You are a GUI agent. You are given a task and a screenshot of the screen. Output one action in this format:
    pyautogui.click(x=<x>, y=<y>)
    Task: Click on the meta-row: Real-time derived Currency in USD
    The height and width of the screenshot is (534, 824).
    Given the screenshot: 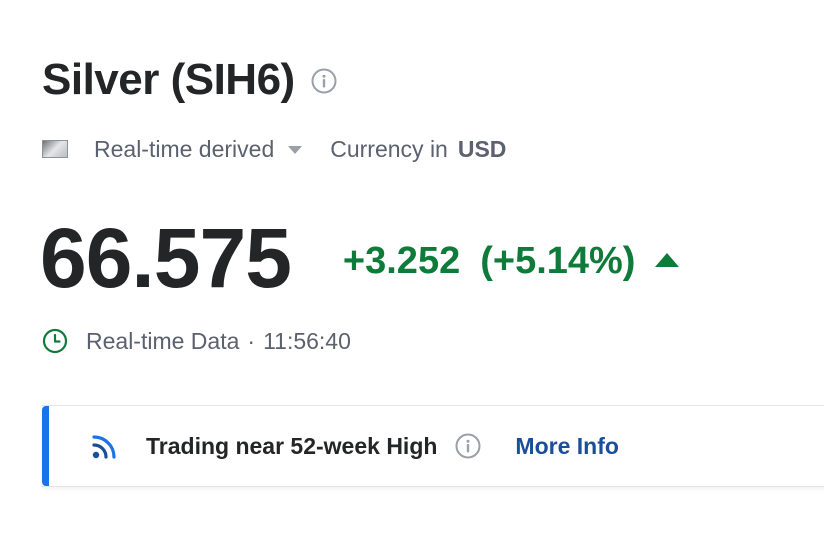 What is the action you would take?
    pyautogui.click(x=274, y=149)
    